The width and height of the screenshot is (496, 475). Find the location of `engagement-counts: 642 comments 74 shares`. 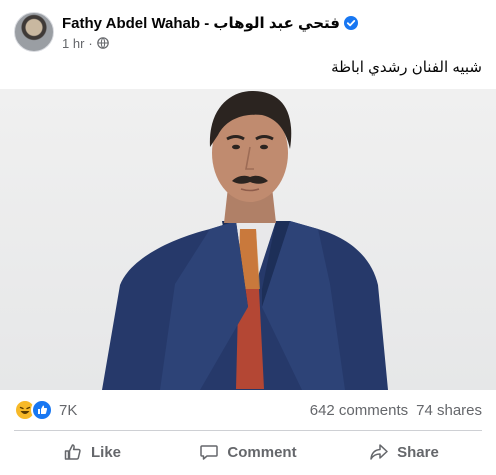

engagement-counts: 642 comments 74 shares is located at coordinates (396, 410).